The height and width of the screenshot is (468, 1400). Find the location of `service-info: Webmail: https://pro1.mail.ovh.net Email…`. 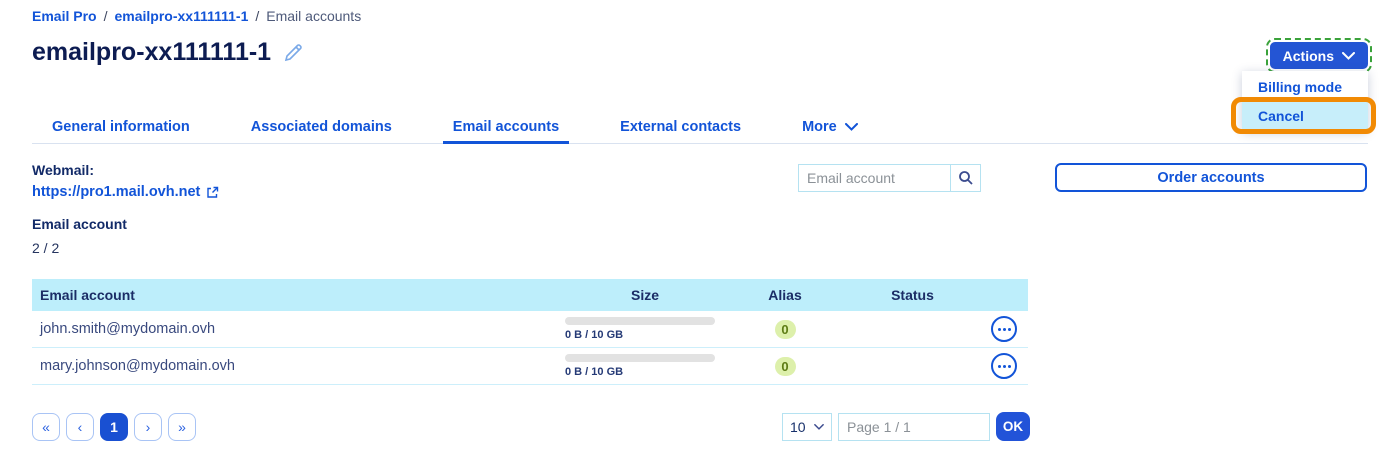

service-info: Webmail: https://pro1.mail.ovh.net Email… is located at coordinates (125, 208).